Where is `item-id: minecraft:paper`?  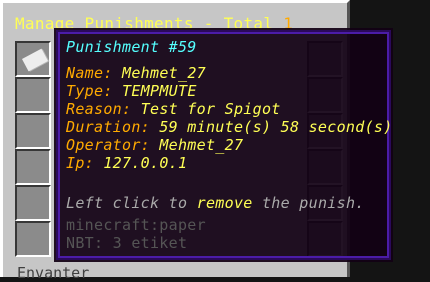 item-id: minecraft:paper is located at coordinates (136, 225).